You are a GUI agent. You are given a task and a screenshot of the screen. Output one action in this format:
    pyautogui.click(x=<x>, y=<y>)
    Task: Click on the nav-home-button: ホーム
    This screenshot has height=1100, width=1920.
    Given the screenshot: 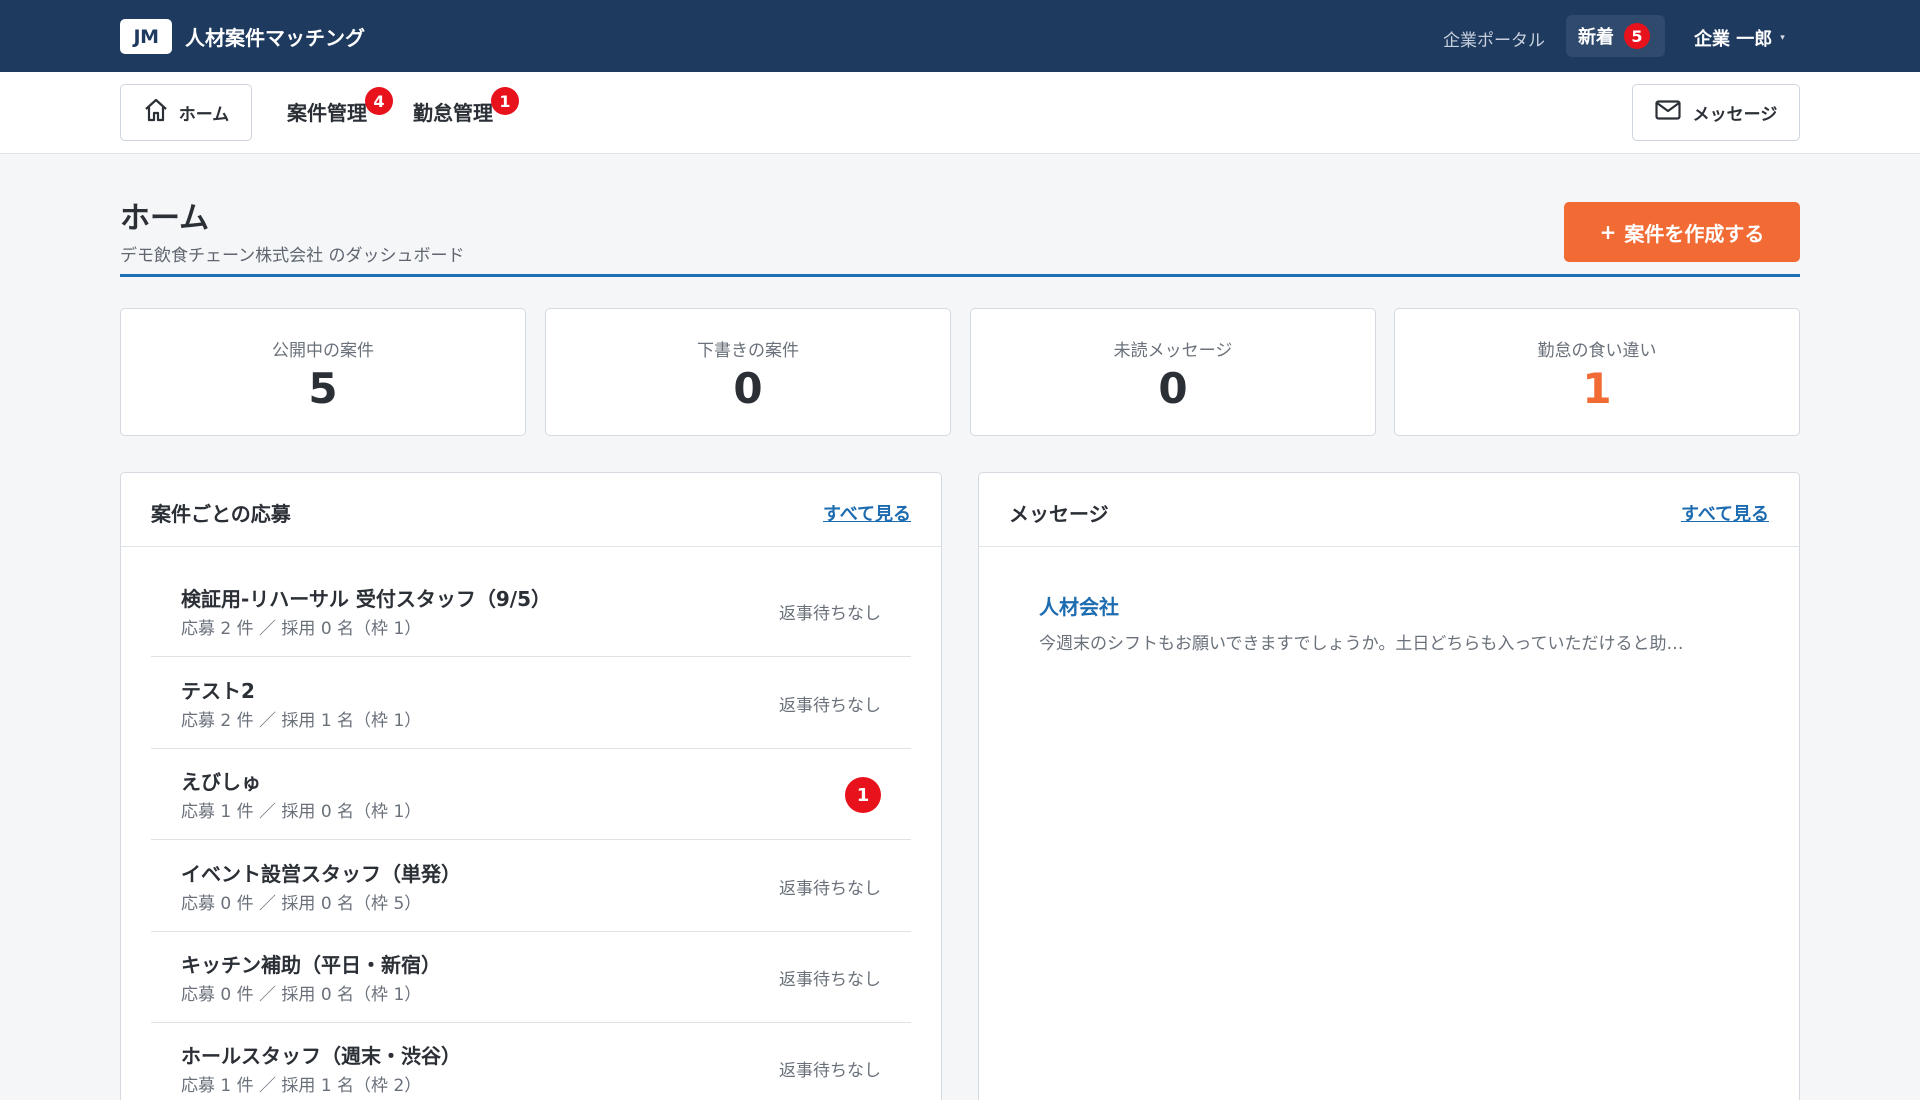 What is the action you would take?
    pyautogui.click(x=186, y=112)
    